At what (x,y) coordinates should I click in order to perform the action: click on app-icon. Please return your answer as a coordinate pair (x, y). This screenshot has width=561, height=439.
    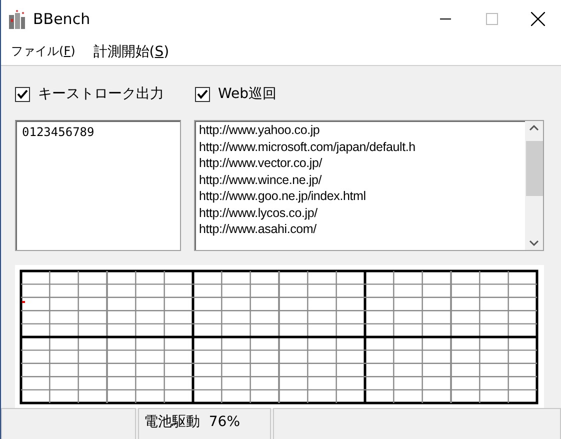
    Looking at the image, I should click on (17, 19).